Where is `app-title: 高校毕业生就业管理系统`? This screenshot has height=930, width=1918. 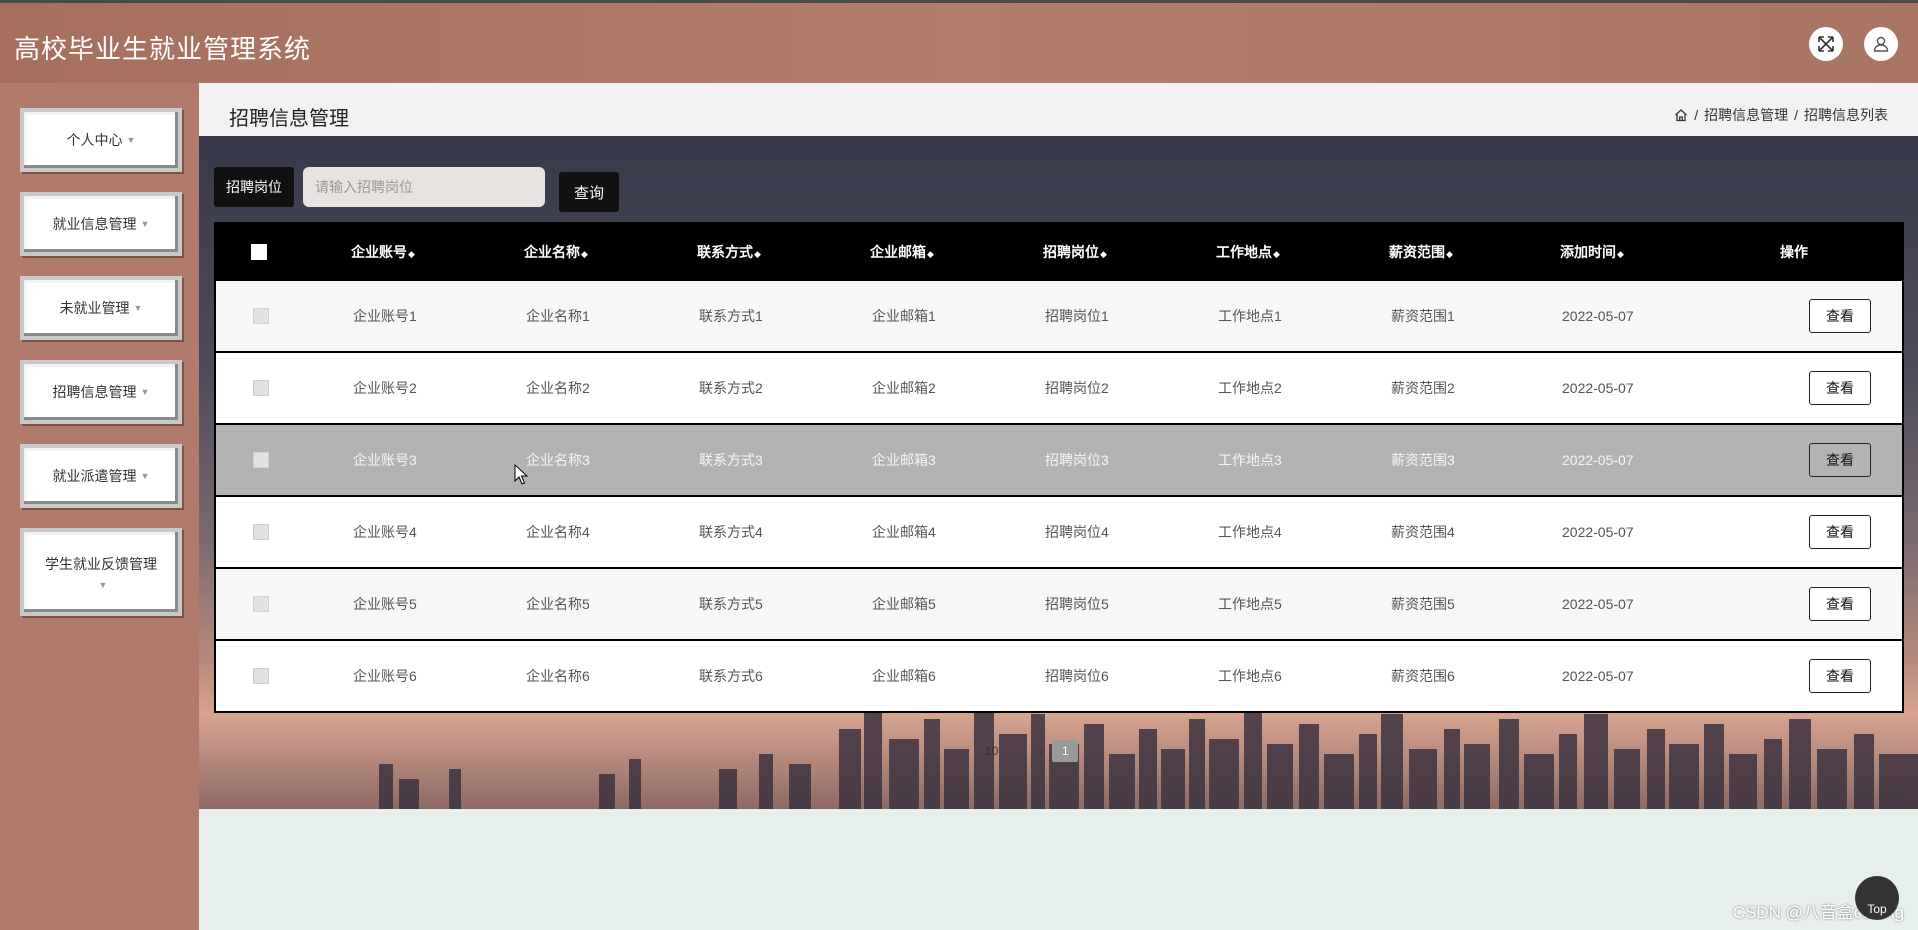
app-title: 高校毕业生就业管理系统 is located at coordinates (163, 49).